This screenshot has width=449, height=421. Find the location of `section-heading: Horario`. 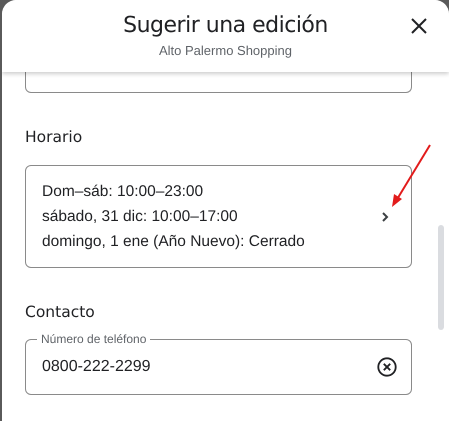

section-heading: Horario is located at coordinates (54, 137).